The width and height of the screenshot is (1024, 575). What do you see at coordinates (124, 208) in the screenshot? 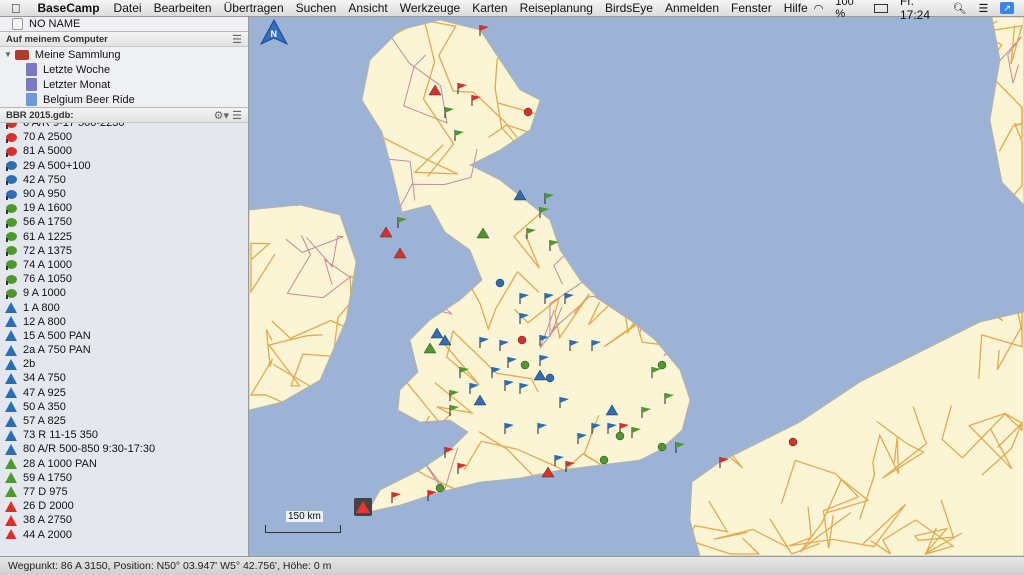
I see `waypoint-item: 19 A 1600` at bounding box center [124, 208].